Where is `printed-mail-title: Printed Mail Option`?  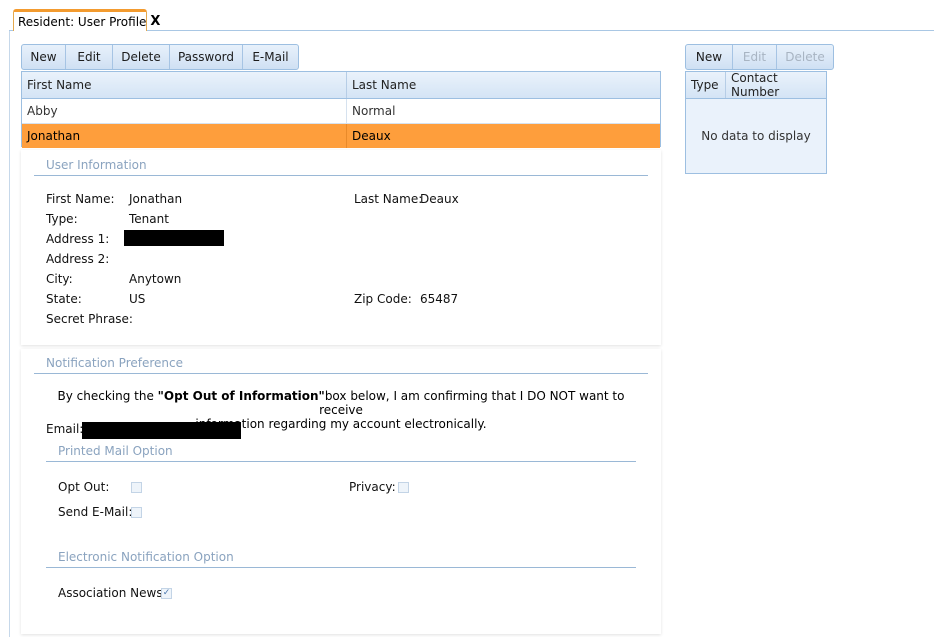
printed-mail-title: Printed Mail Option is located at coordinates (115, 451).